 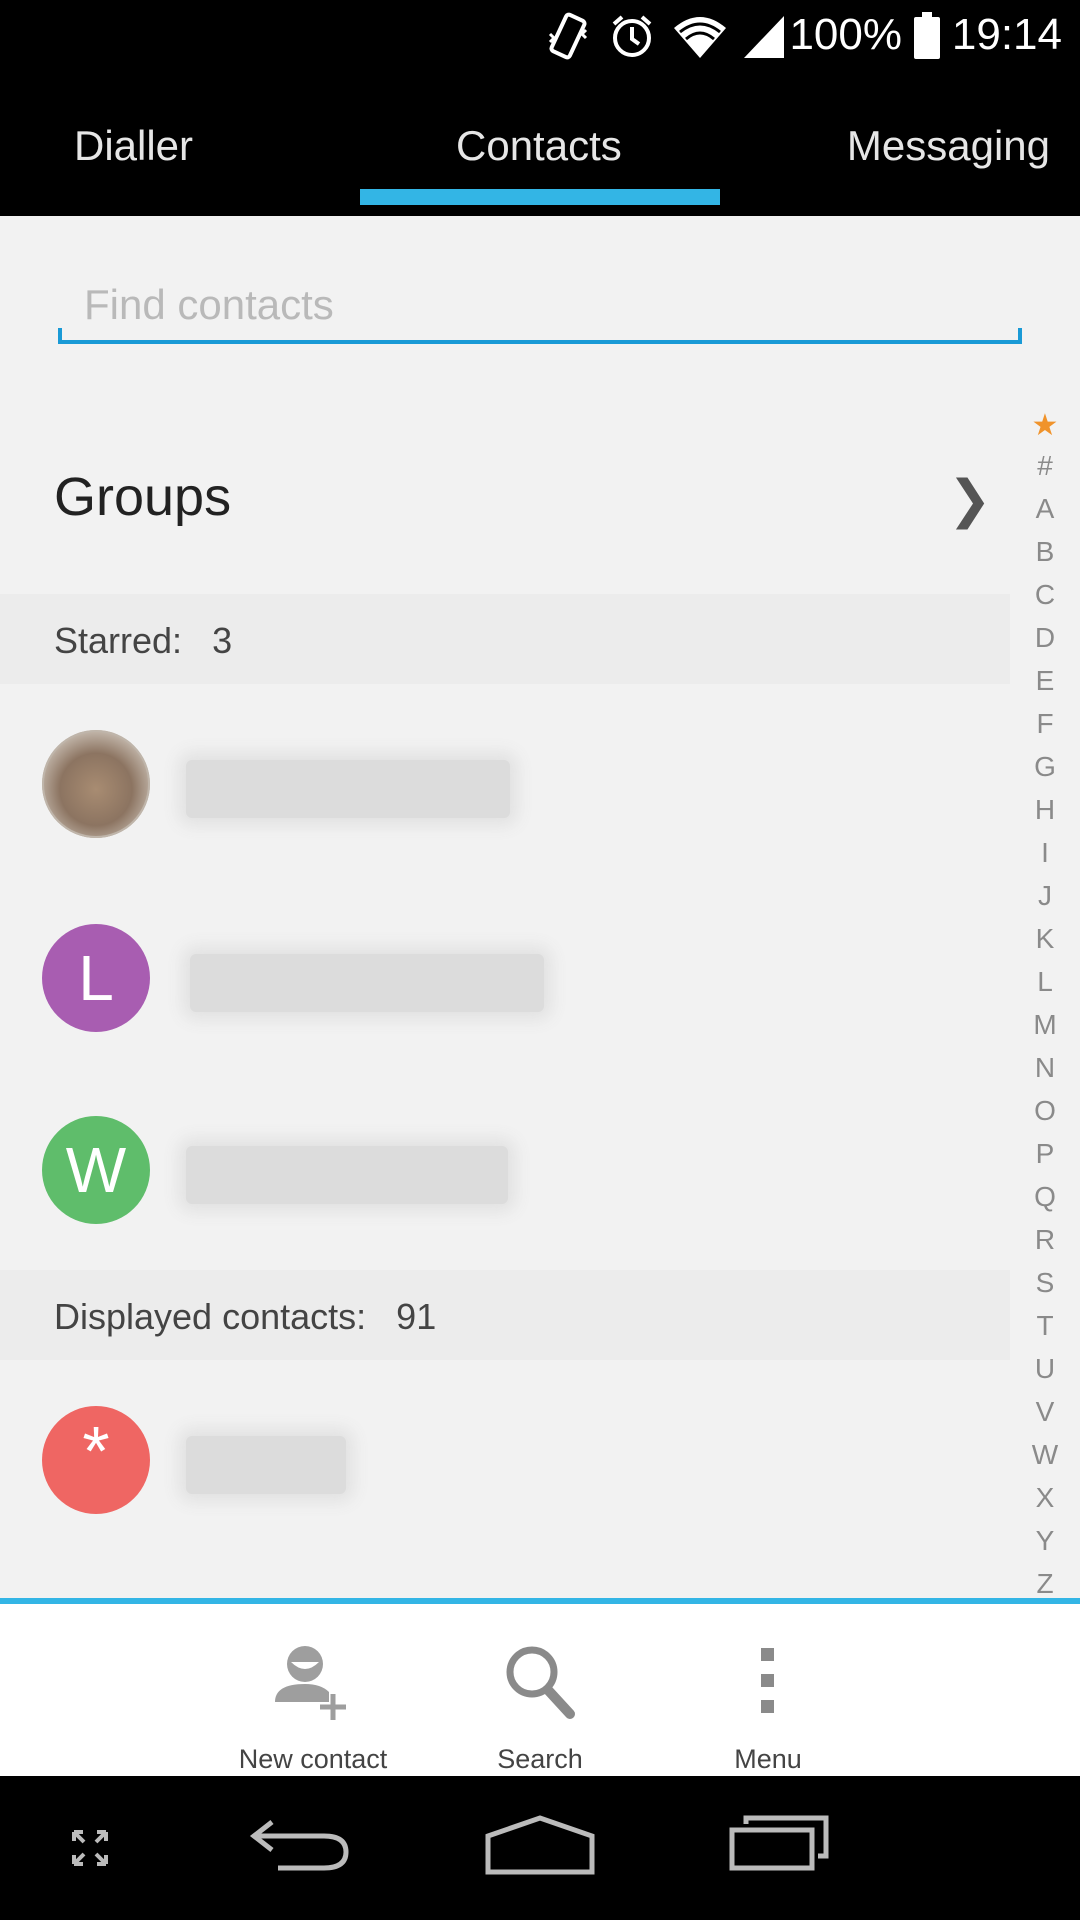 What do you see at coordinates (1045, 729) in the screenshot?
I see `alphabet-index-letter: F` at bounding box center [1045, 729].